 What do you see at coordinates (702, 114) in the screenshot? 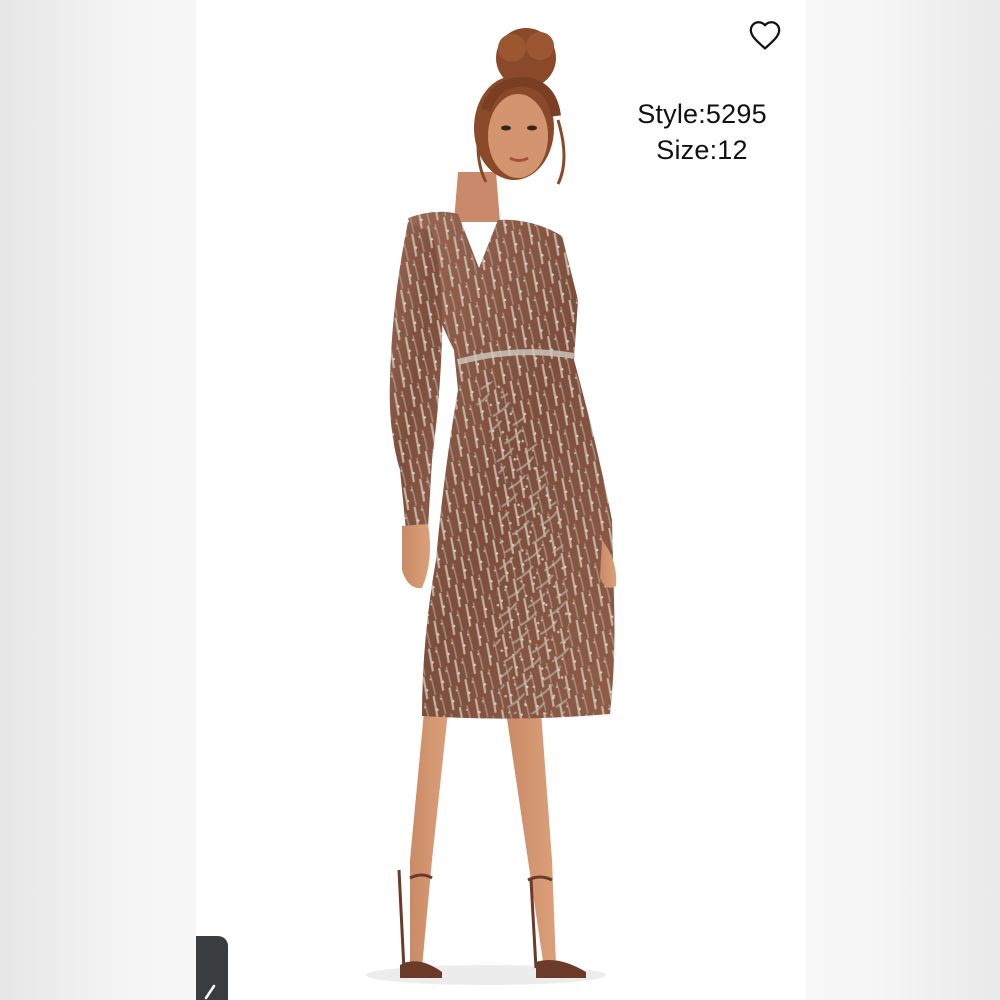
I see `style-number: Style:5295` at bounding box center [702, 114].